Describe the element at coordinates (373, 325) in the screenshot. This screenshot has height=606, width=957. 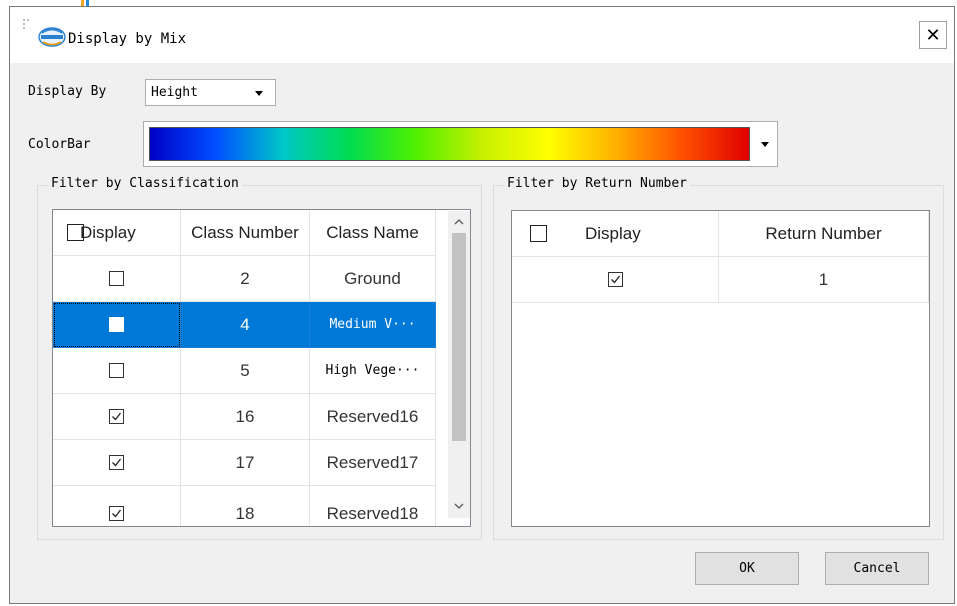
I see `class-name-cell: Medium V···` at that location.